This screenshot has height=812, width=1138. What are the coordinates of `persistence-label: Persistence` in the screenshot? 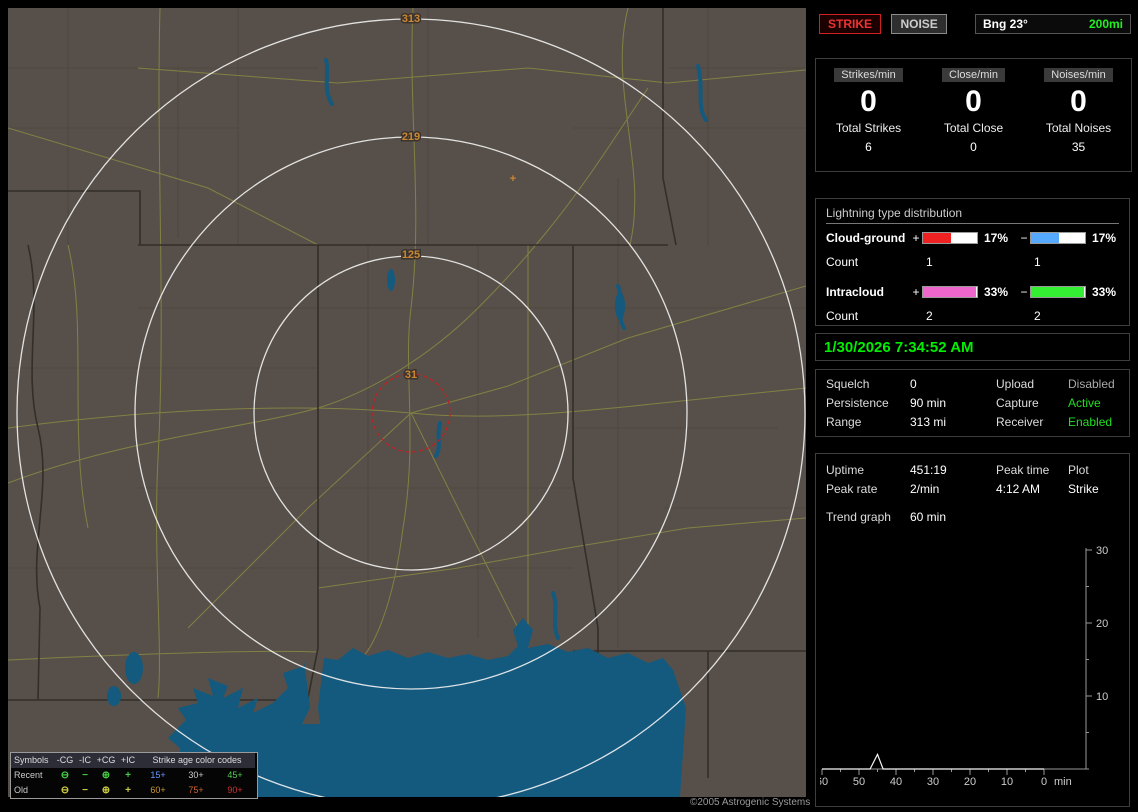 It's located at (857, 403).